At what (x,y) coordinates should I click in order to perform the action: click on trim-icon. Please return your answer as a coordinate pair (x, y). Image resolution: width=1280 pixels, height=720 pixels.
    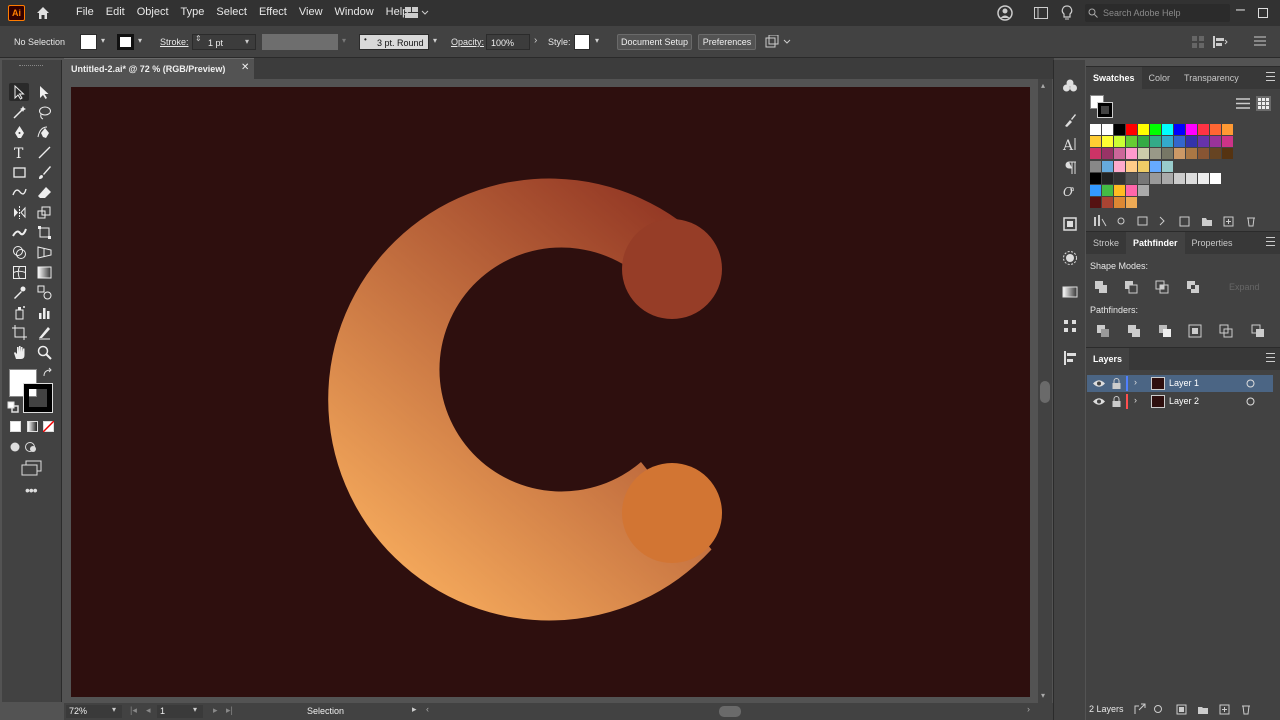
    Looking at the image, I should click on (1134, 331).